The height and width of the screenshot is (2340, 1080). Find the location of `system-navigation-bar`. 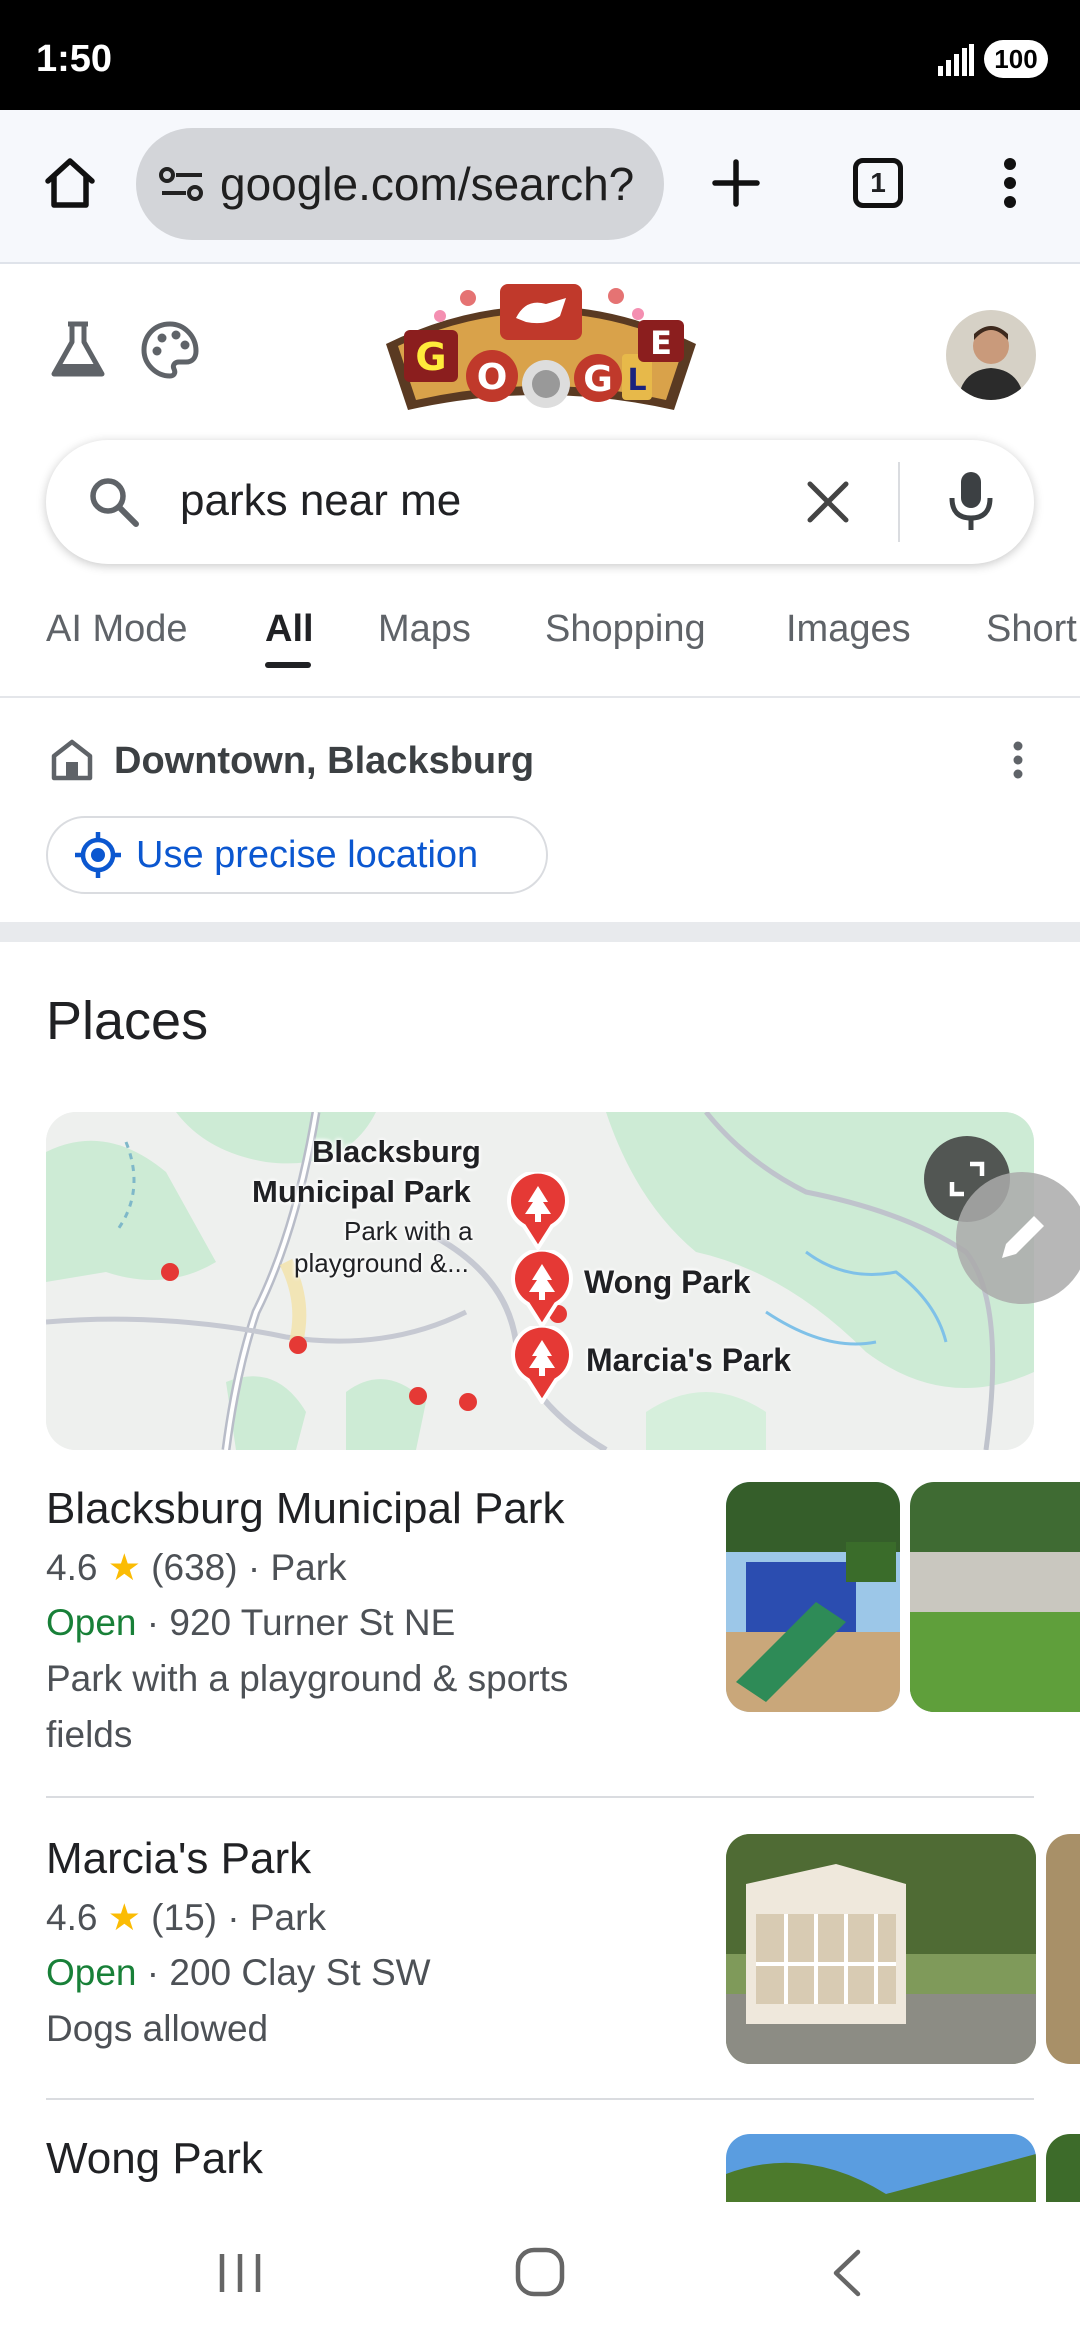

system-navigation-bar is located at coordinates (540, 2271).